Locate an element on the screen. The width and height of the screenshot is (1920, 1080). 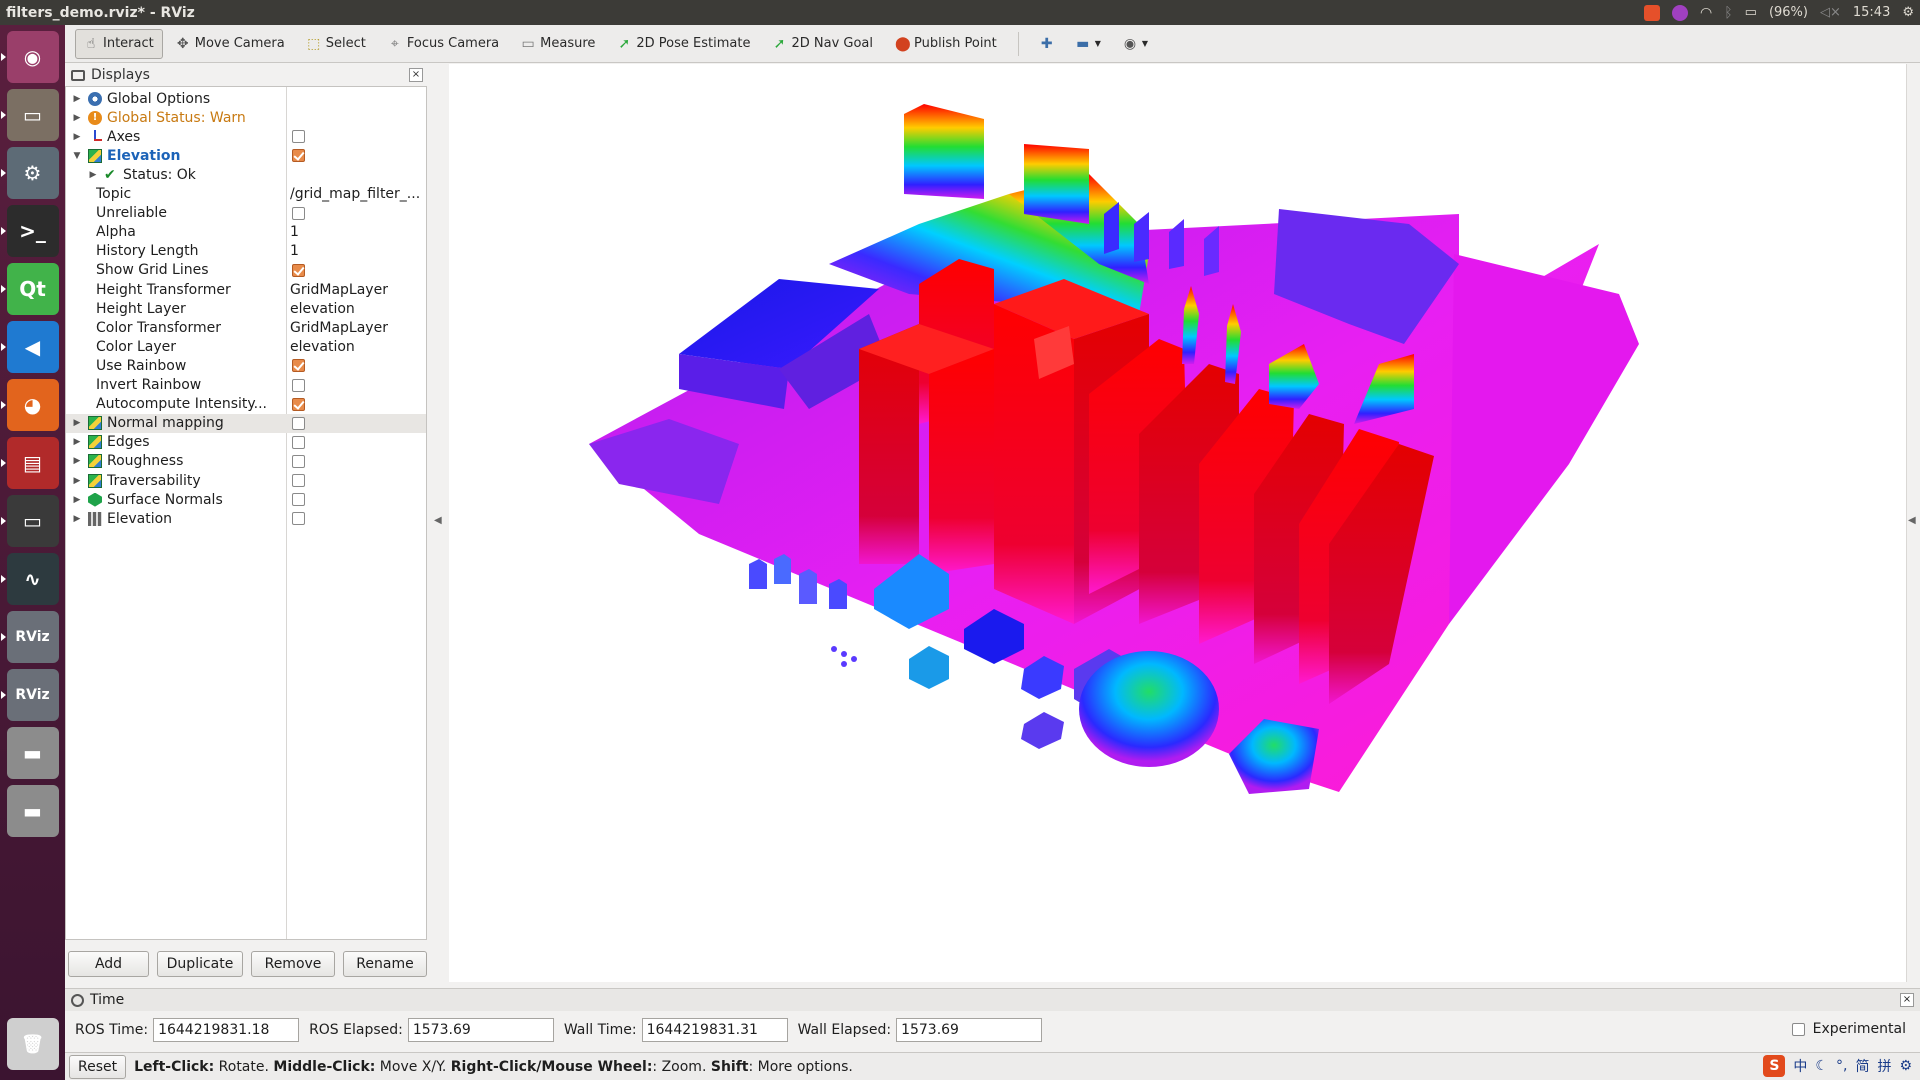
files-icon: ▭ is located at coordinates (29, 115).